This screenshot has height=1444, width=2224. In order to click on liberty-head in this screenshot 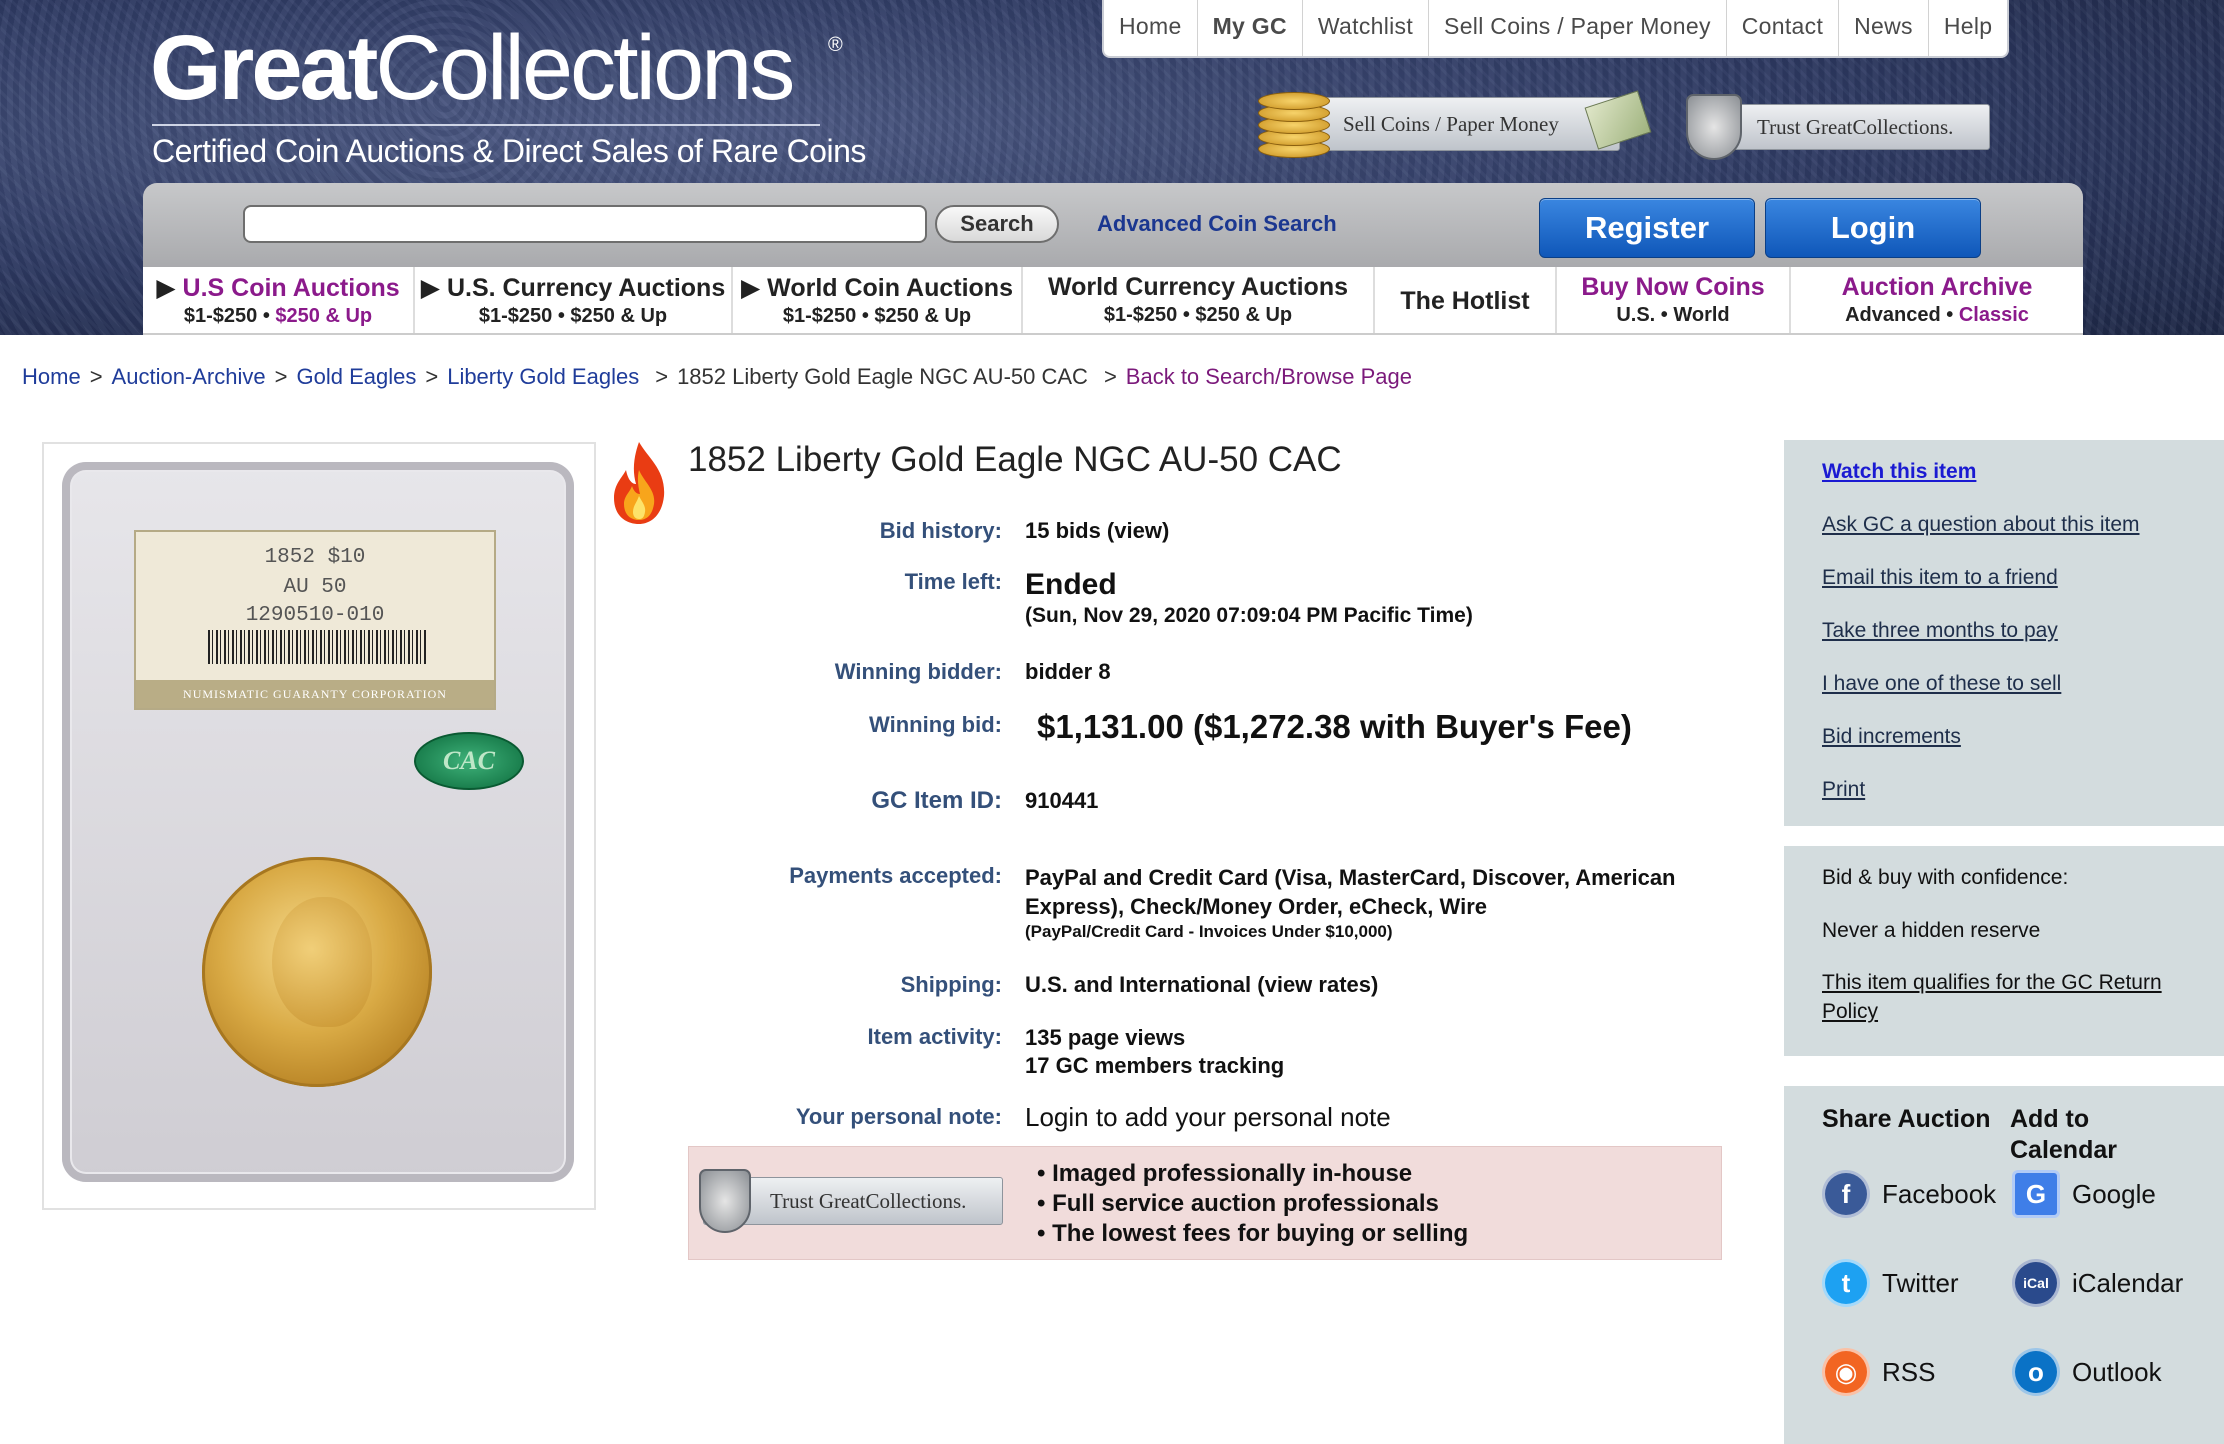, I will do `click(322, 962)`.